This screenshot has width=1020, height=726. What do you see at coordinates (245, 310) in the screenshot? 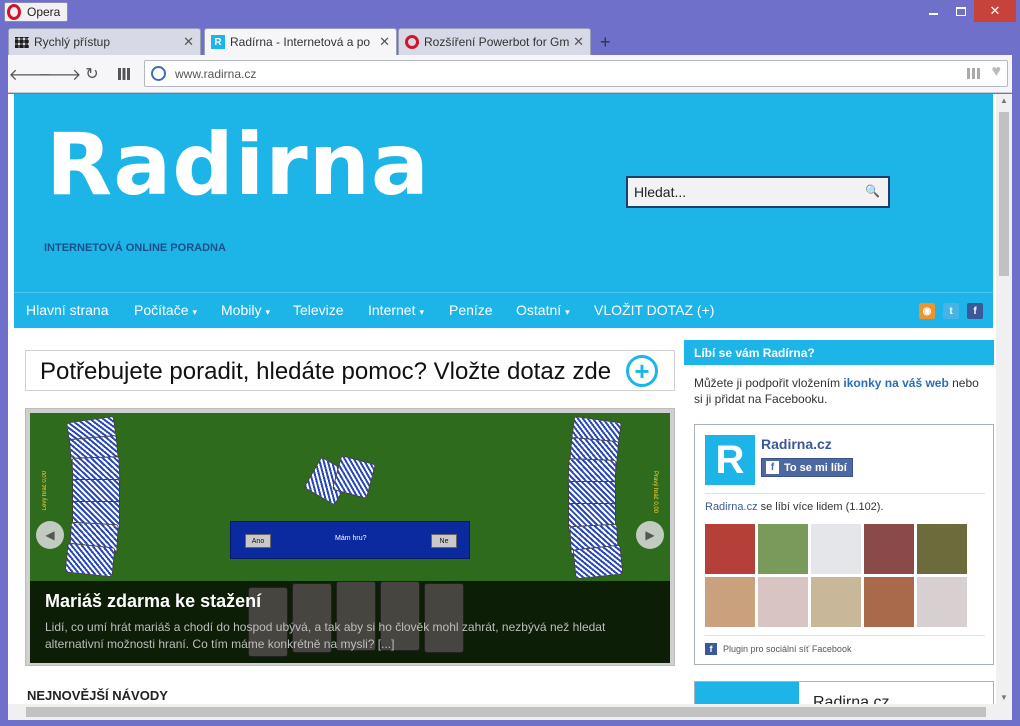
I see `menu-item-mobily: Mobily ▾` at bounding box center [245, 310].